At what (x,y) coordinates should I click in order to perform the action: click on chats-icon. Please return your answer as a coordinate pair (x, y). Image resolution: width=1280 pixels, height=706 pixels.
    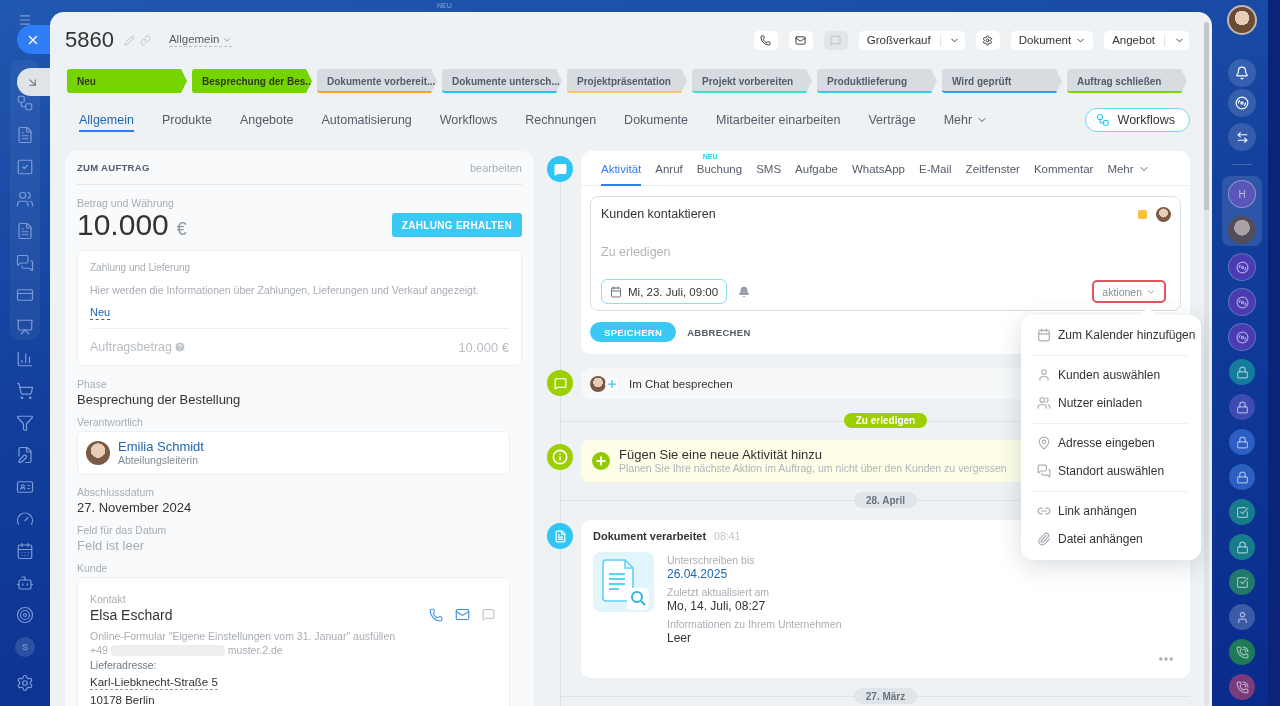
    Looking at the image, I should click on (25, 263).